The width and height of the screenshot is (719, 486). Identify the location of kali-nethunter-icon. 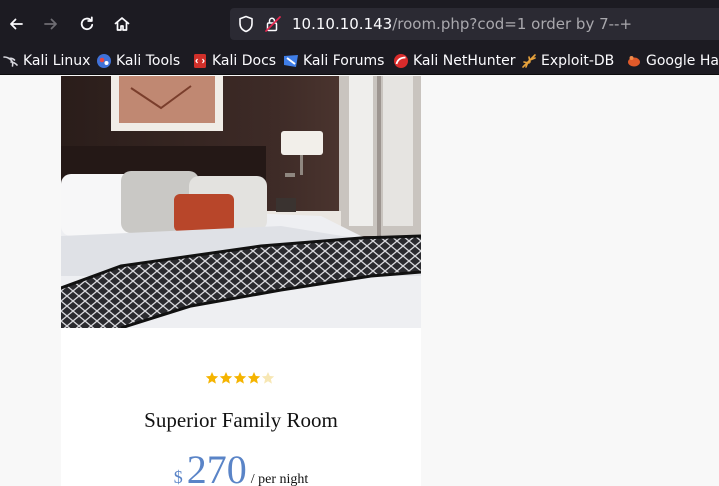
(401, 61).